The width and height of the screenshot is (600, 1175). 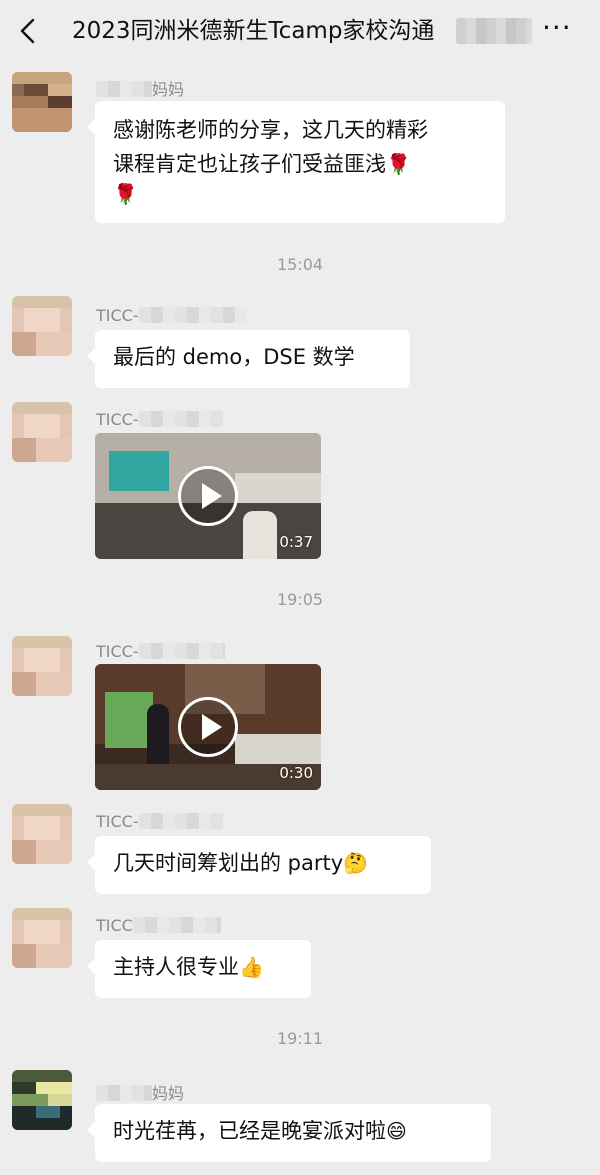 I want to click on message-bubble: 时光荏苒，已经是晚宴派对啦😄, so click(x=289, y=1133).